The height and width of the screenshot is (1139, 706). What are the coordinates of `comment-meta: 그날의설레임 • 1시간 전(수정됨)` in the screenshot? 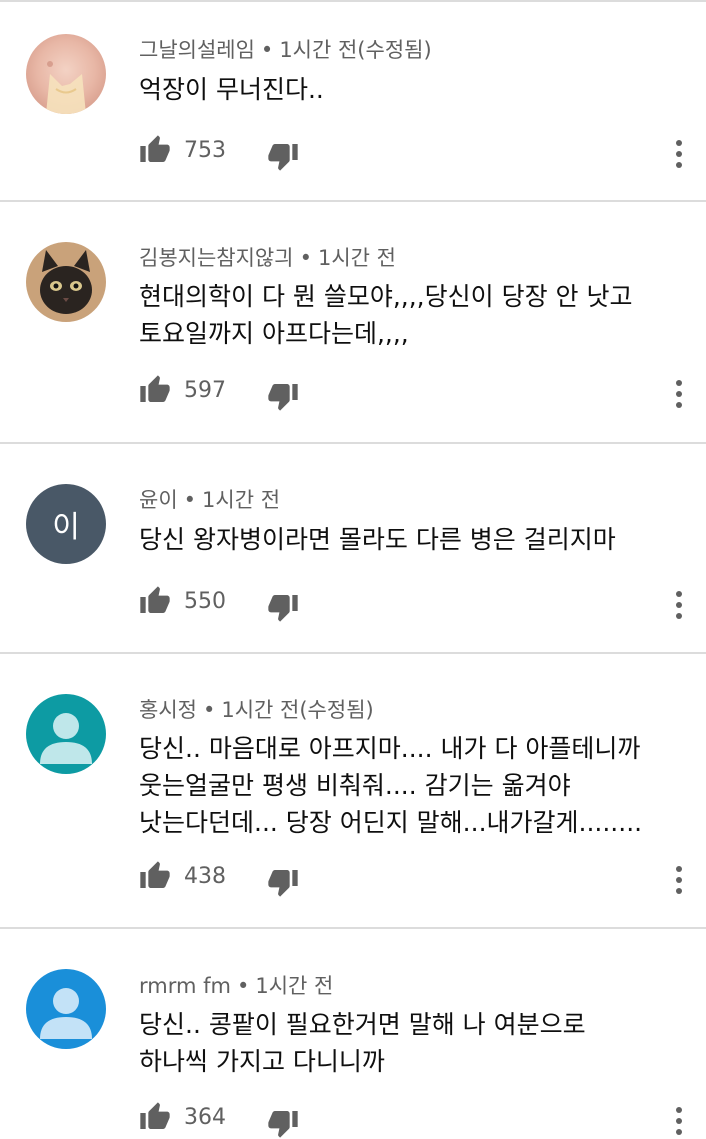 It's located at (285, 49).